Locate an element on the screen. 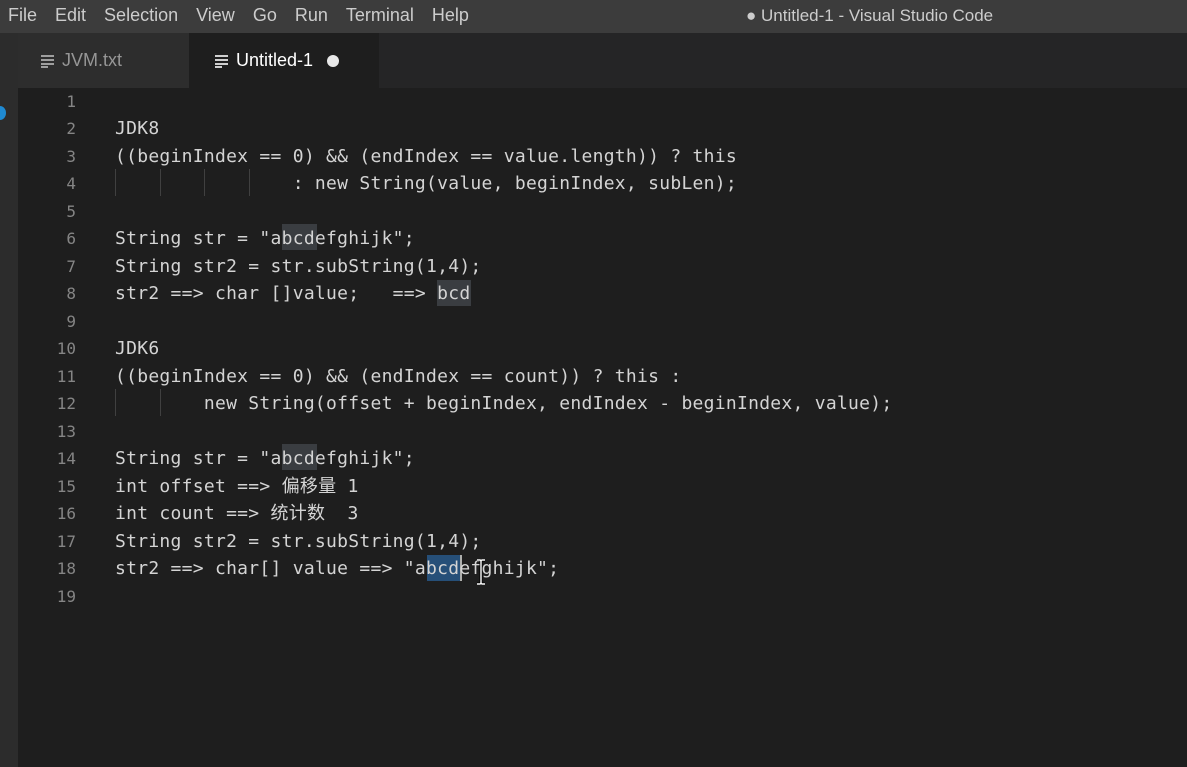  line-number: 2 is located at coordinates (71, 128).